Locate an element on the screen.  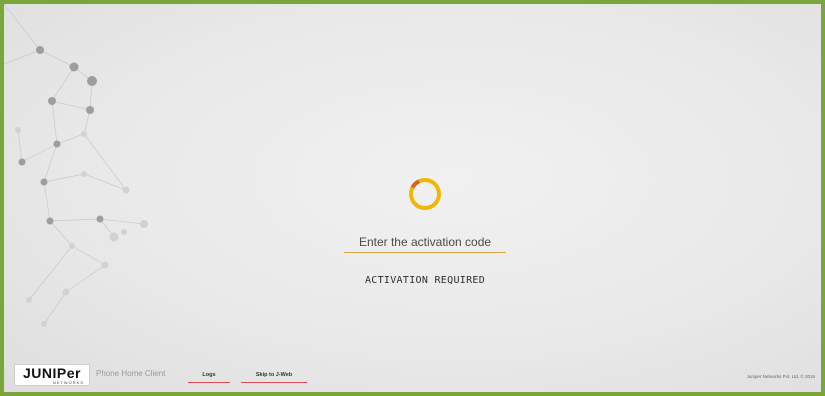
logo-wordmark: JUNIPer is located at coordinates (52, 373).